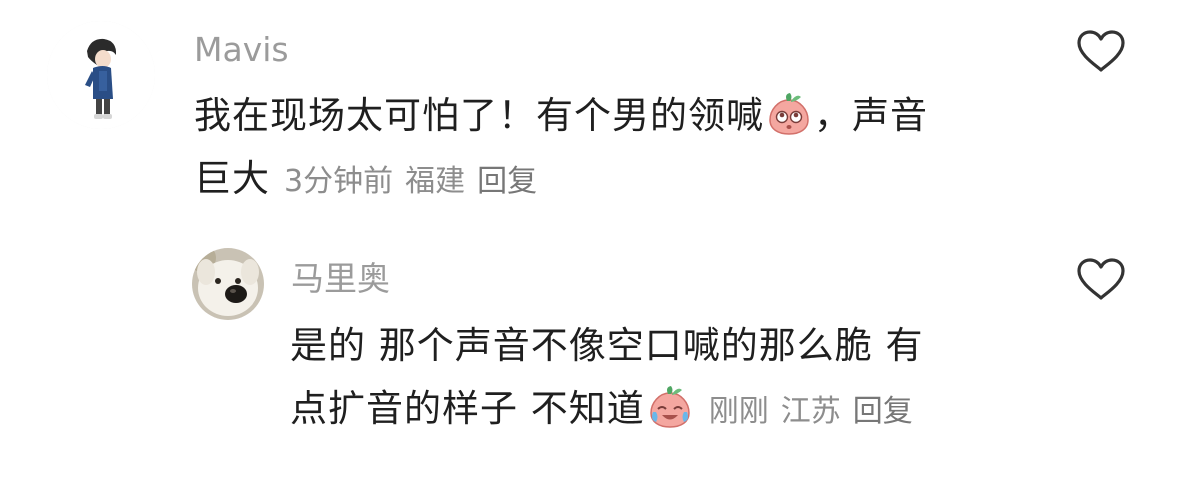 The width and height of the screenshot is (1179, 480). What do you see at coordinates (561, 180) in the screenshot?
I see `comment-text-line: 巨大 3分钟前 福建 回复` at bounding box center [561, 180].